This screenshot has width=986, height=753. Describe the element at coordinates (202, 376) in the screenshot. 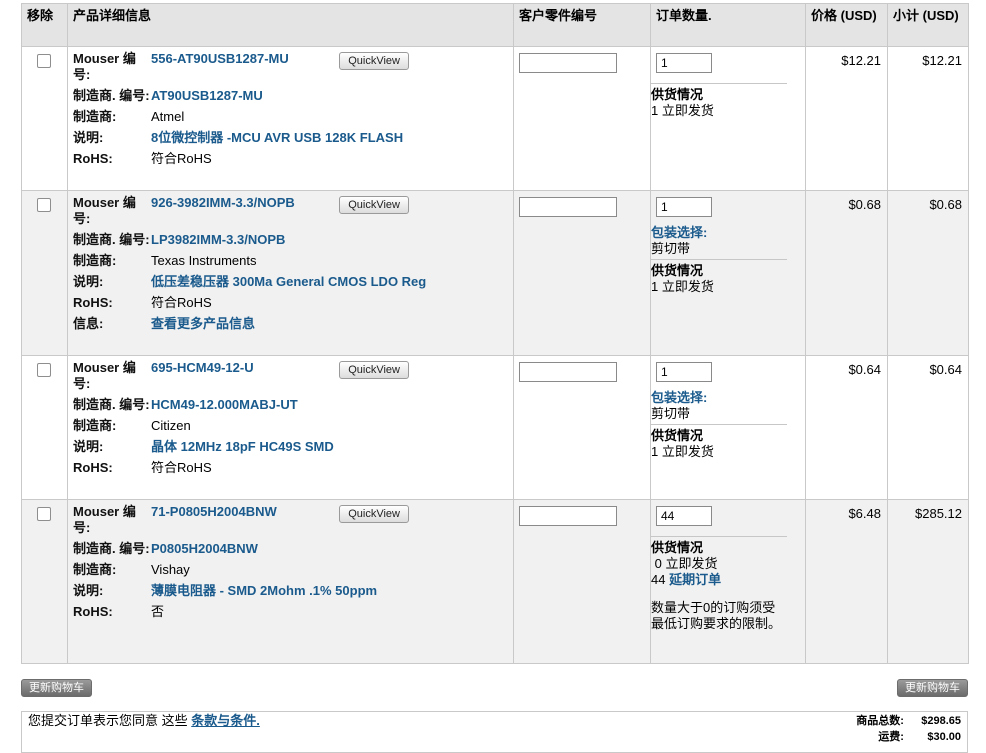

I see `mouser-part-link: 695-HCM49-12-U` at that location.